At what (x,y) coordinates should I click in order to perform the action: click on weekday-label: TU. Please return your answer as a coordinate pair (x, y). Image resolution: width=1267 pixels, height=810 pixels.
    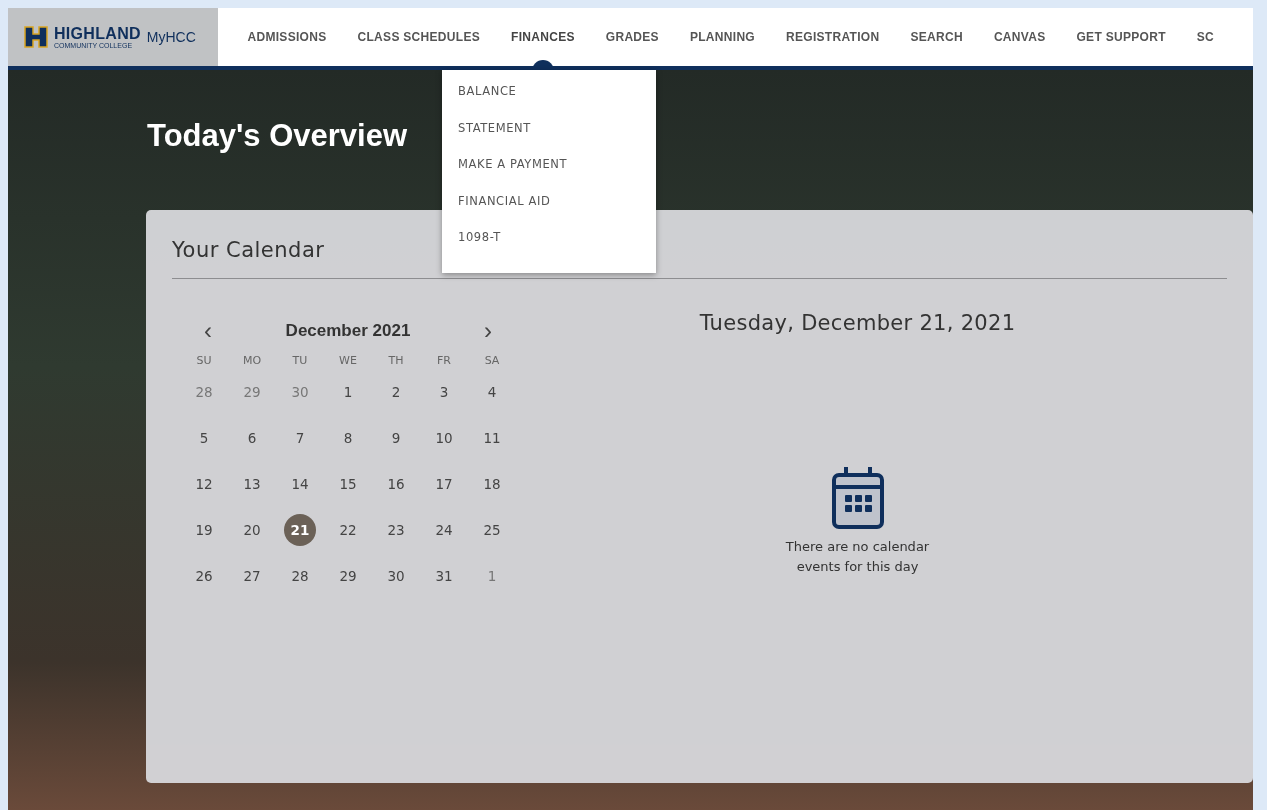
    Looking at the image, I should click on (300, 361).